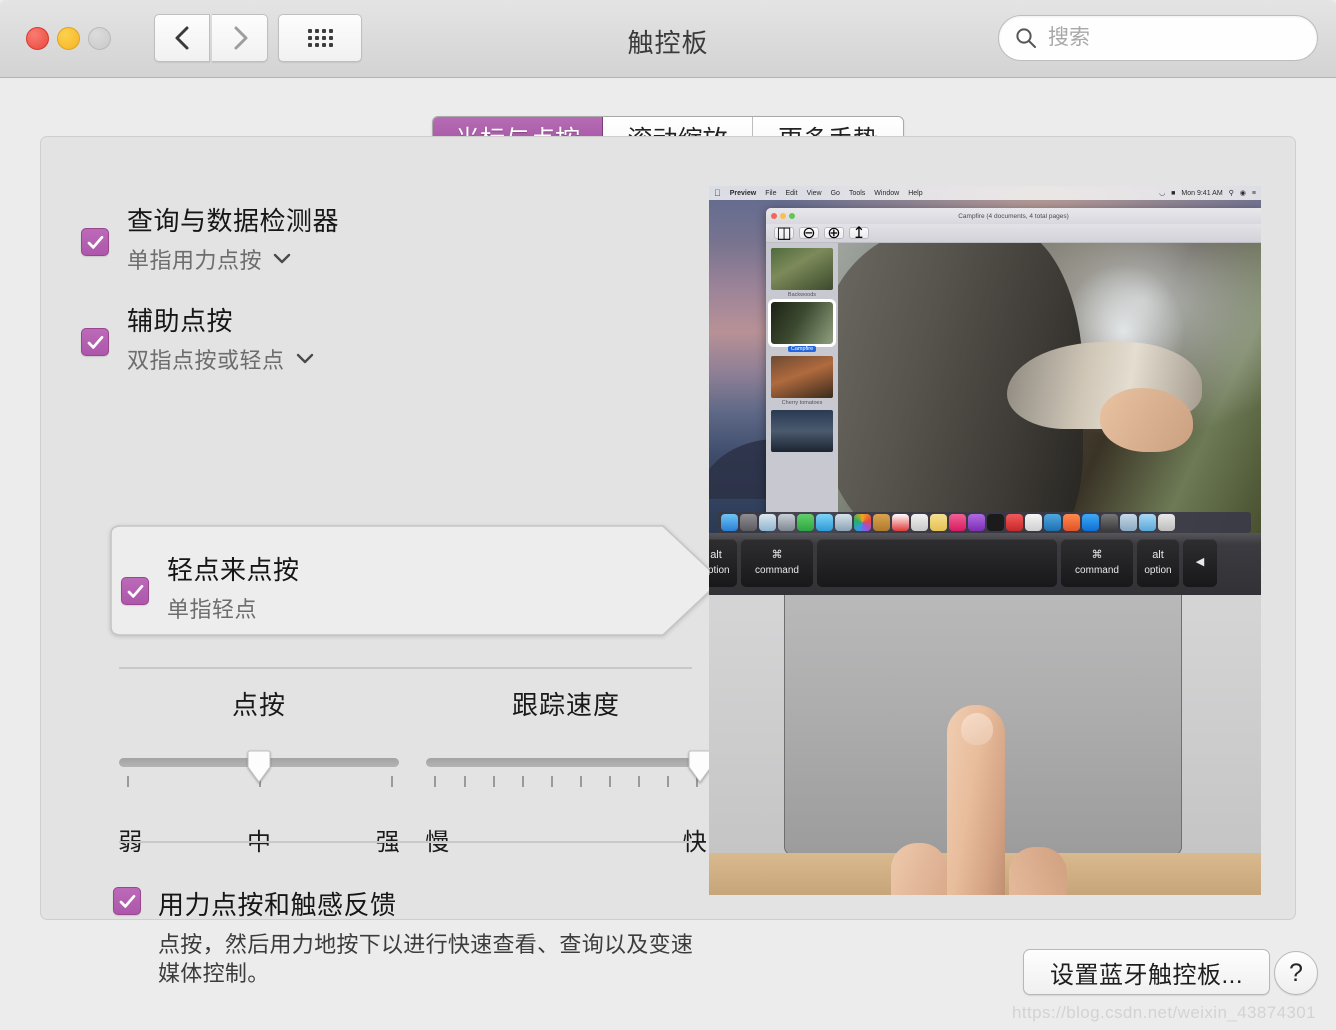  I want to click on control-center-icon: ◉, so click(1242, 193).